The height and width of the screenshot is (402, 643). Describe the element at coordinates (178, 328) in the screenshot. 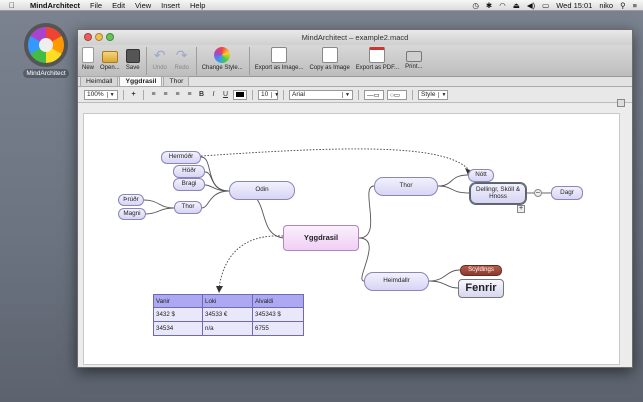

I see `table-cell: 34534` at that location.